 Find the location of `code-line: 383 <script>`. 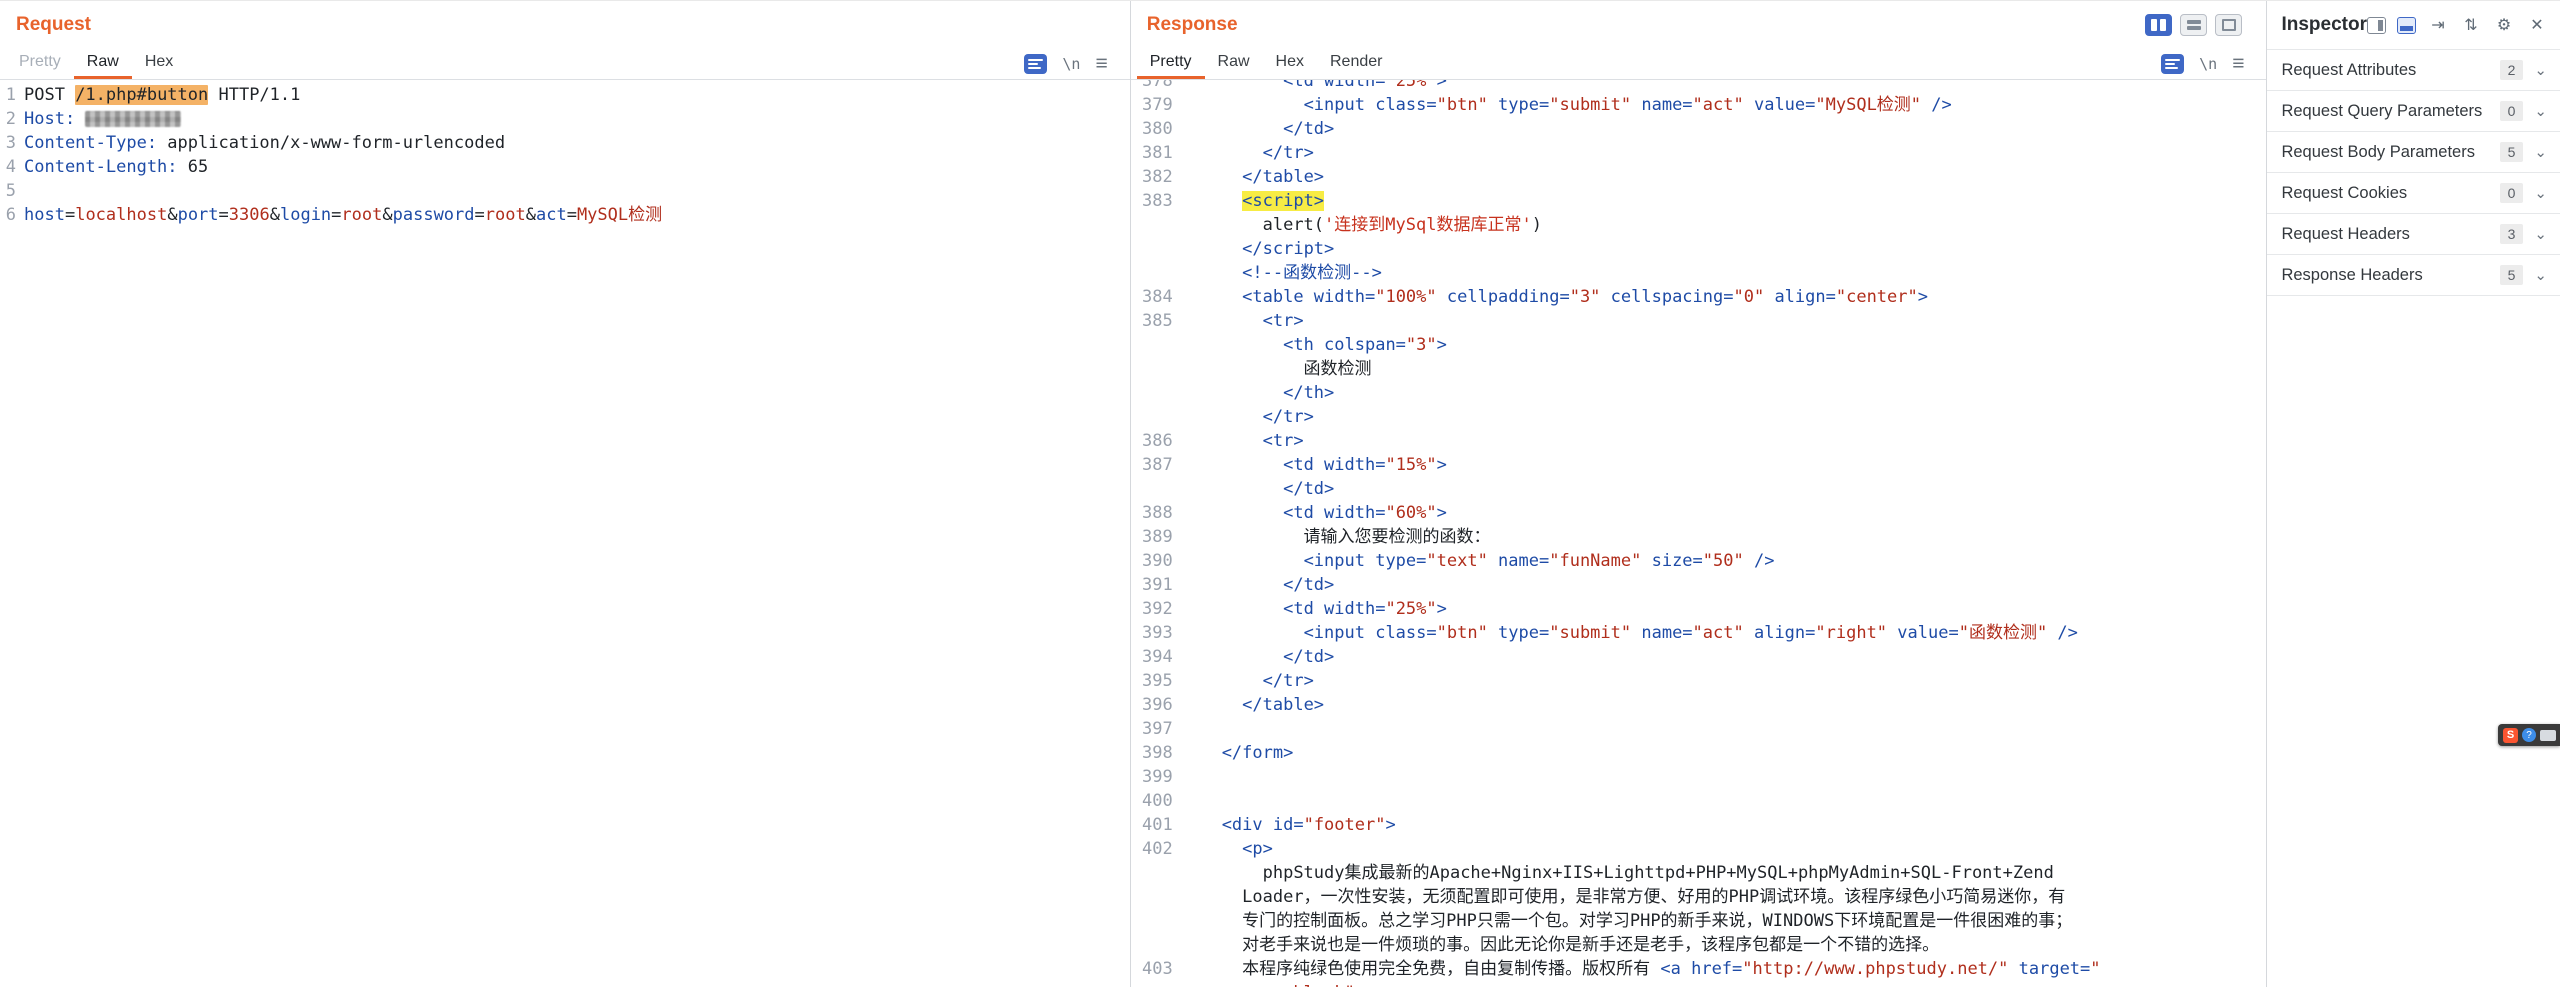

code-line: 383 <script> is located at coordinates (1699, 201).